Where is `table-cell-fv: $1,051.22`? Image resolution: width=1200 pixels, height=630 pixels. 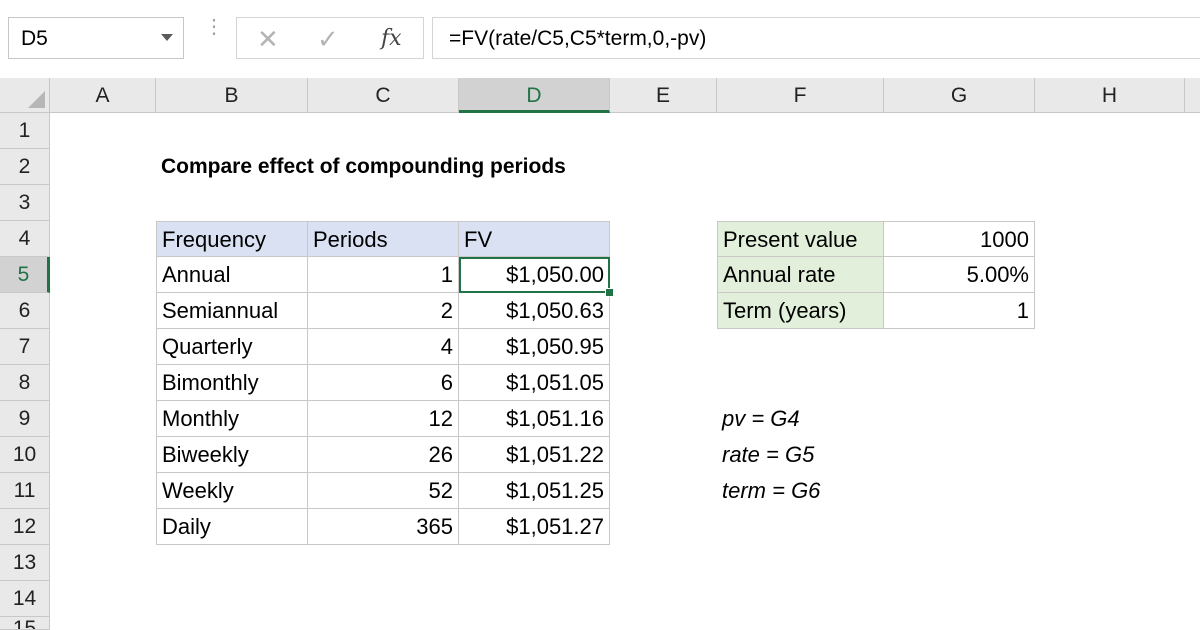
table-cell-fv: $1,051.22 is located at coordinates (534, 455).